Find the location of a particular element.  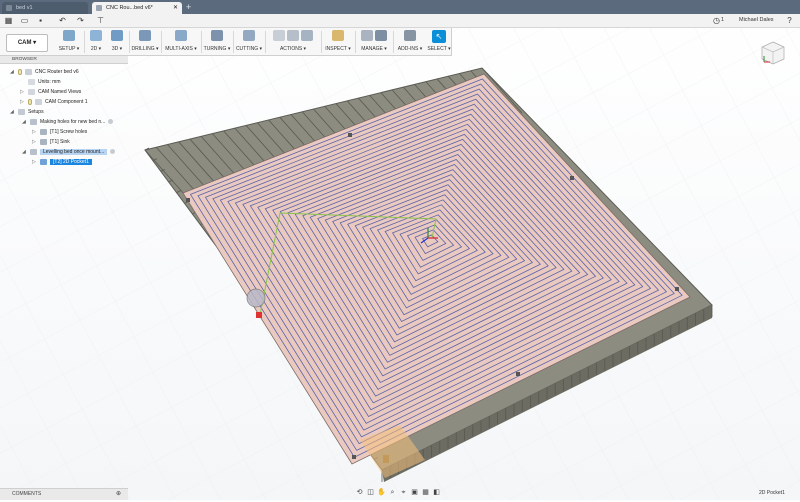

group-label: 3D ▾ is located at coordinates (117, 49).